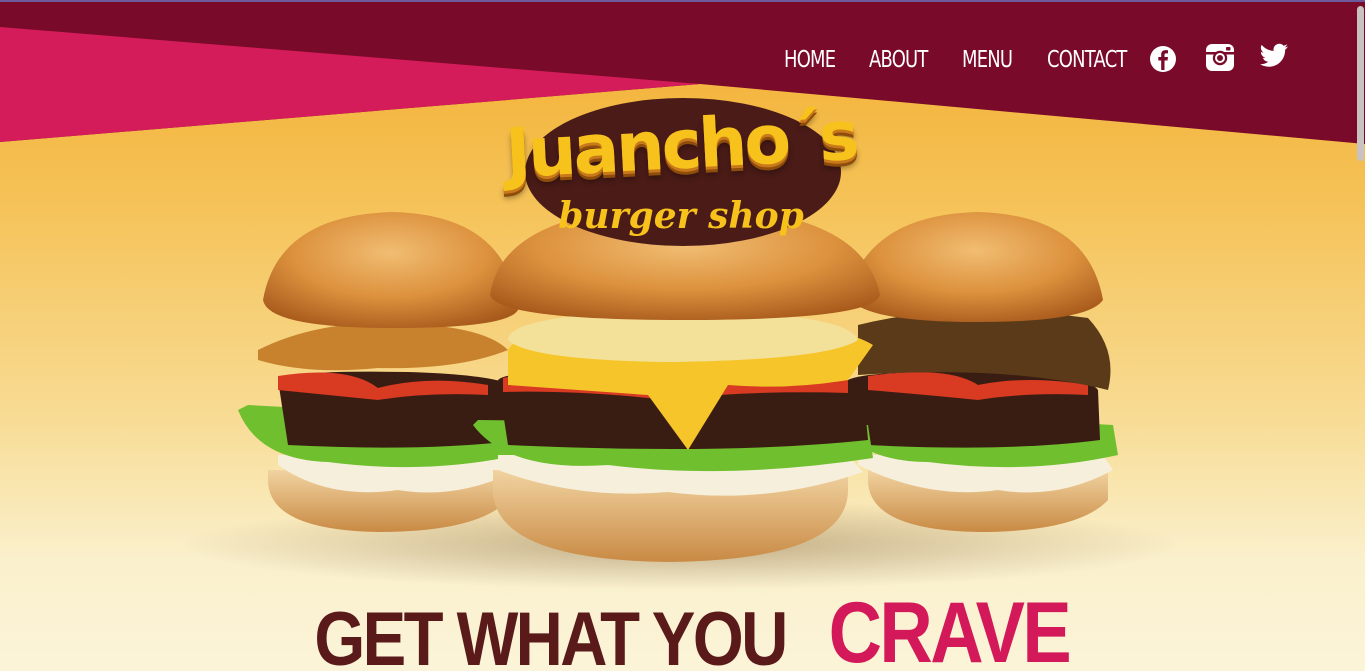 This screenshot has width=1365, height=671. What do you see at coordinates (681, 216) in the screenshot?
I see `logo-subtitle: burger shop` at bounding box center [681, 216].